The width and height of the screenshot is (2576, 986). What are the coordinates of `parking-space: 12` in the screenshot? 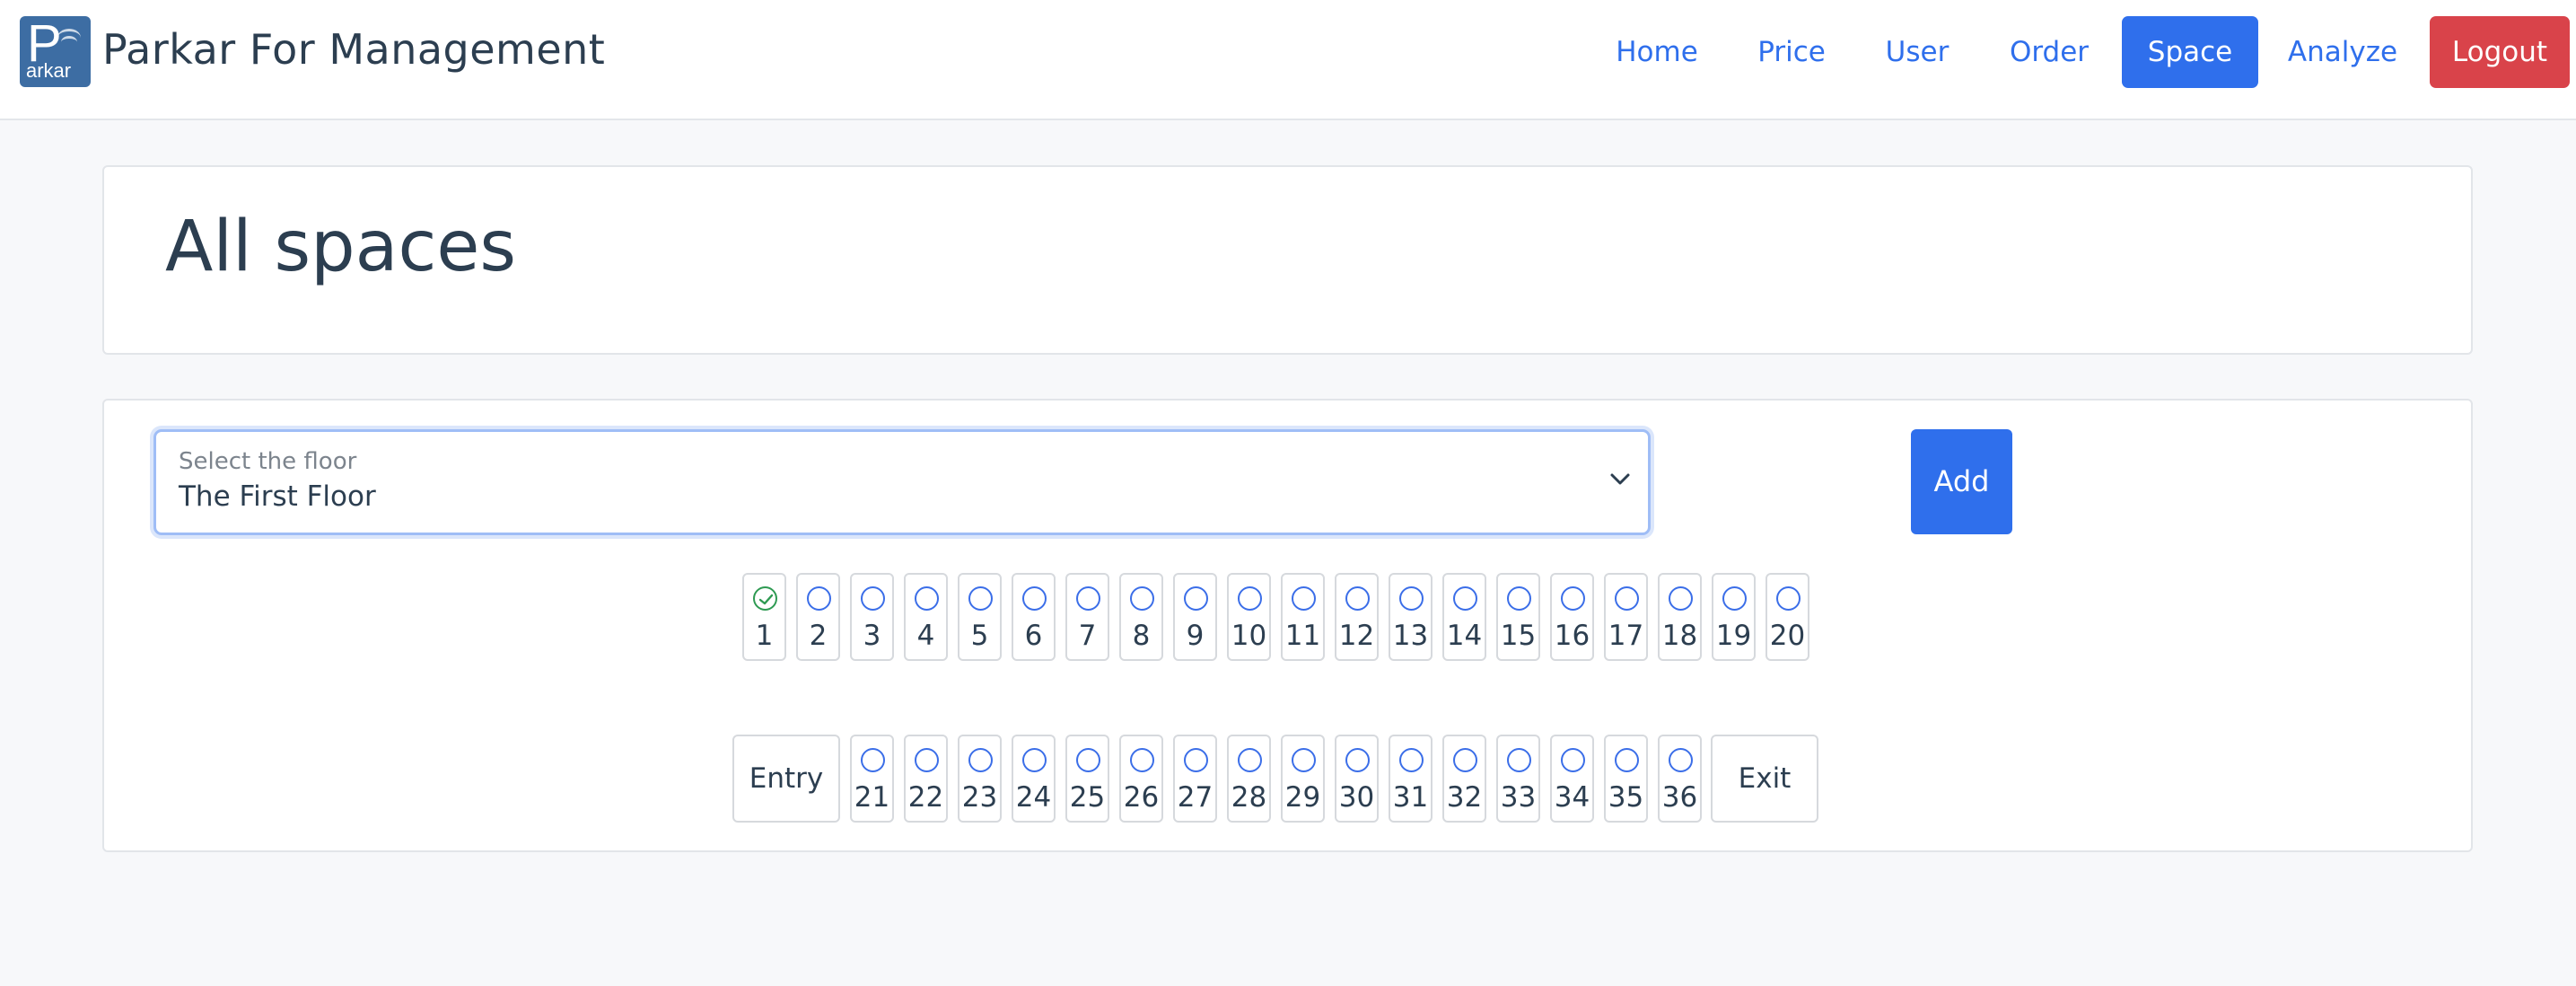 It's located at (1357, 617).